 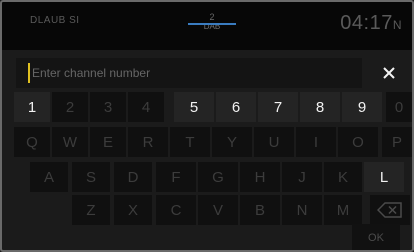 I want to click on key-q: Q, so click(x=32, y=142).